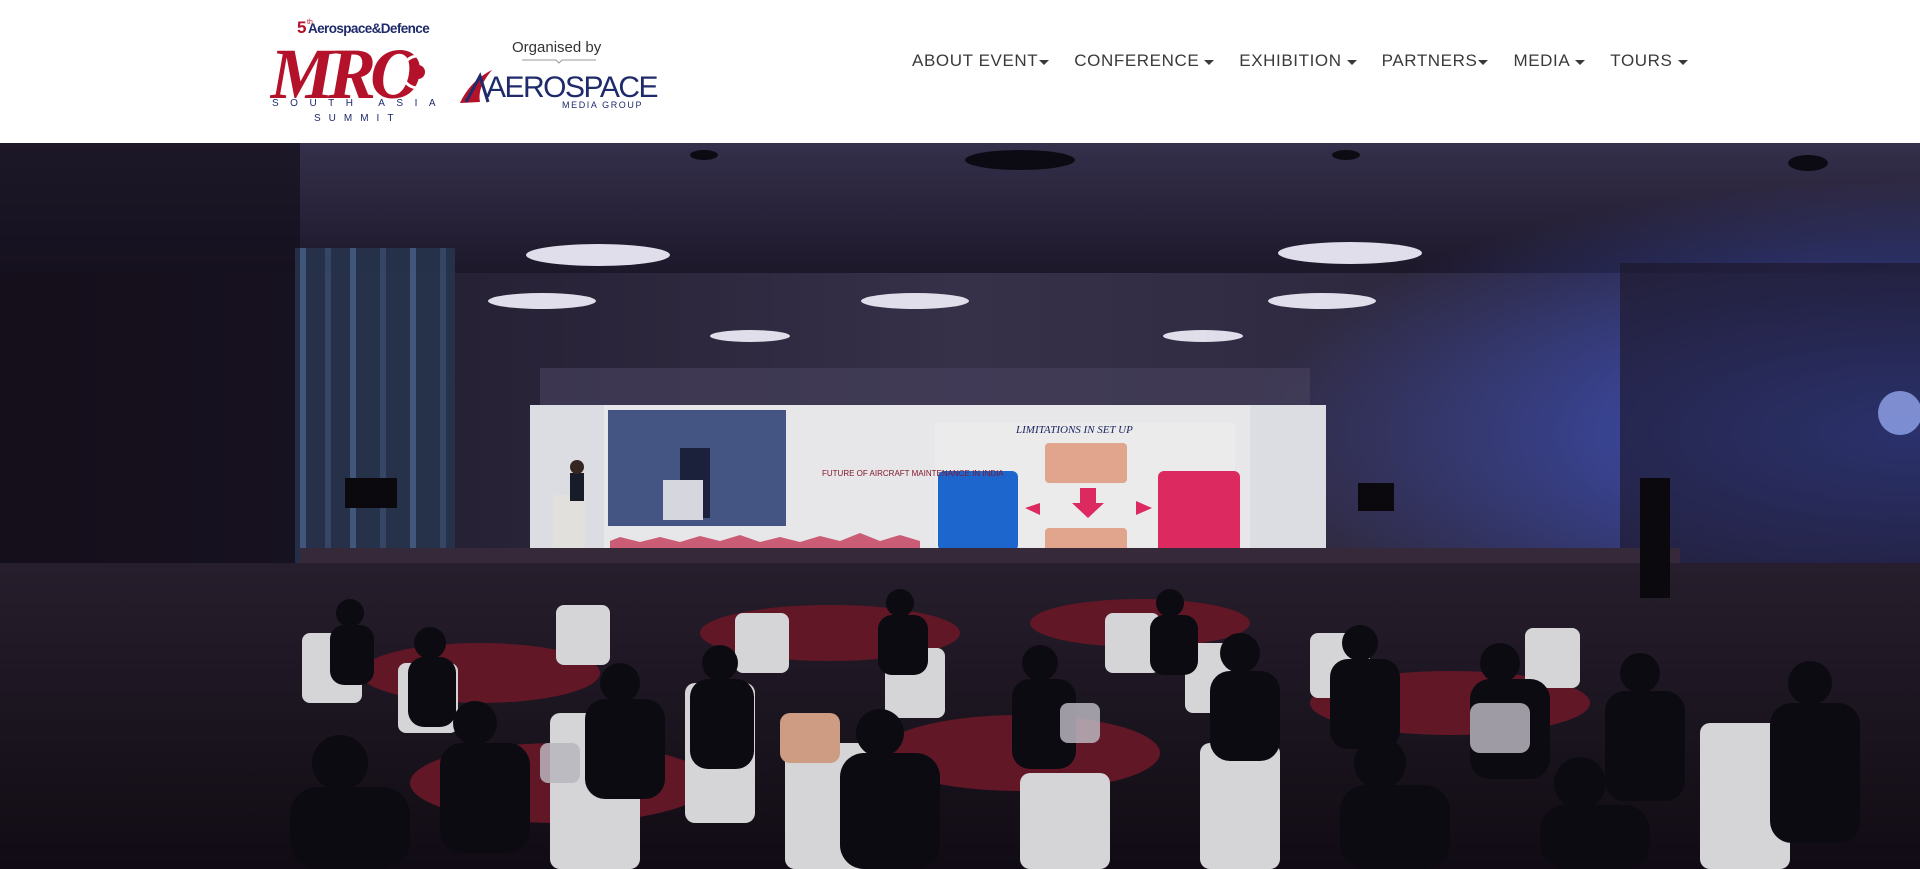 This screenshot has height=869, width=1920. I want to click on logo-event: SUMMIT, so click(357, 118).